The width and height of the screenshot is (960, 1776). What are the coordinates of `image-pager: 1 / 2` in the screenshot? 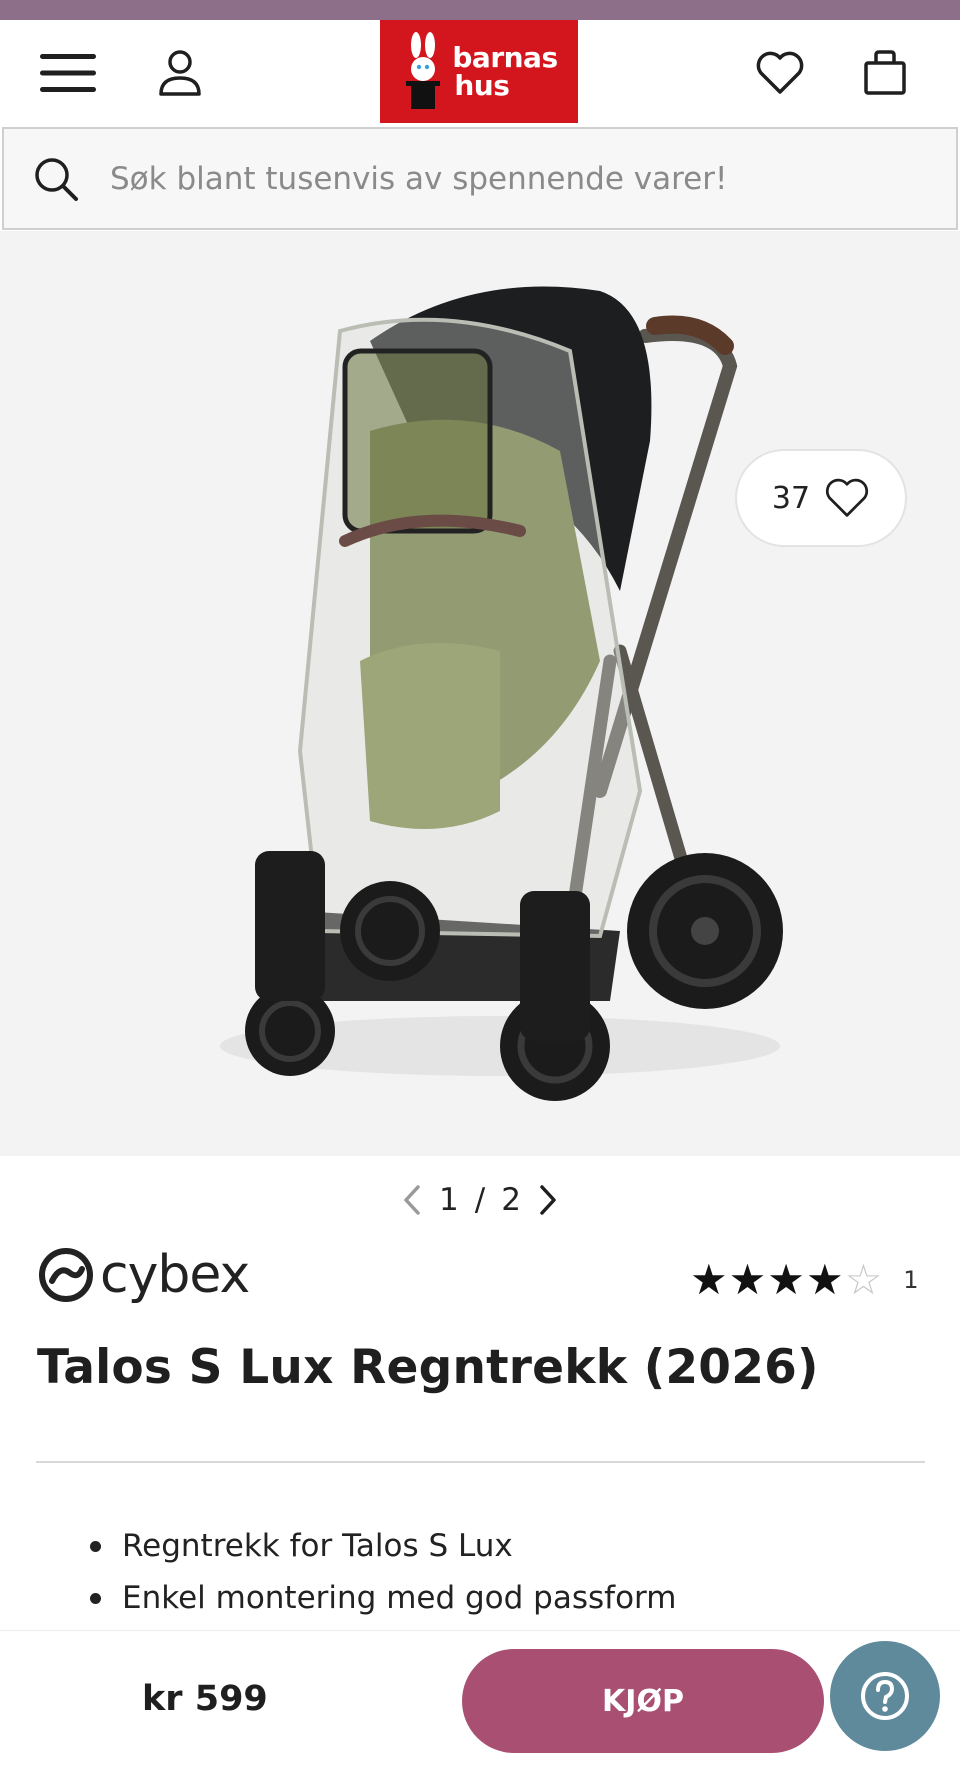 It's located at (480, 1200).